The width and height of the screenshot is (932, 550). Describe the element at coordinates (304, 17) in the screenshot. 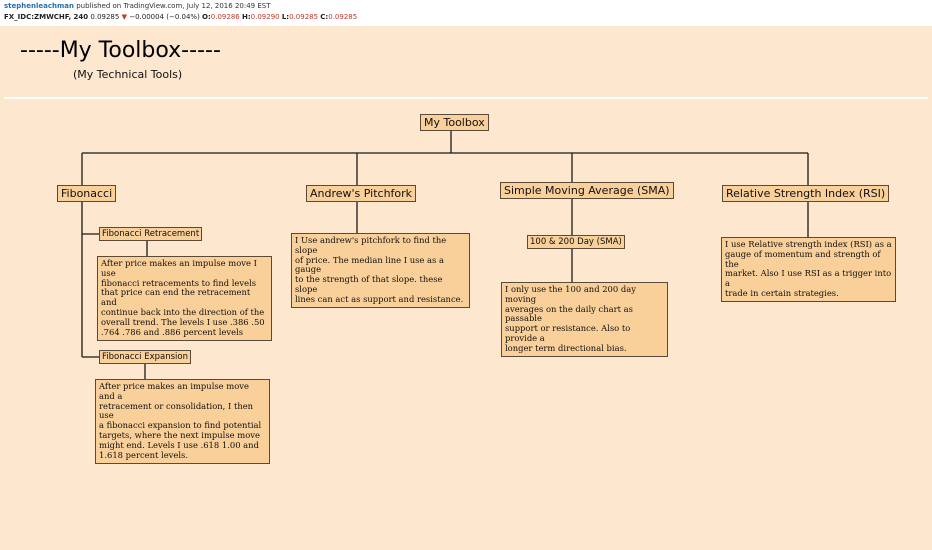

I see `low-value: 0.09285` at that location.